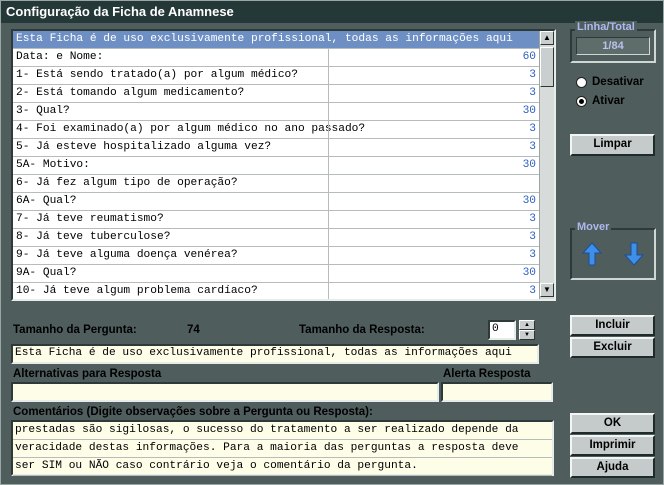  I want to click on question-text: Data: e Nome:, so click(60, 57).